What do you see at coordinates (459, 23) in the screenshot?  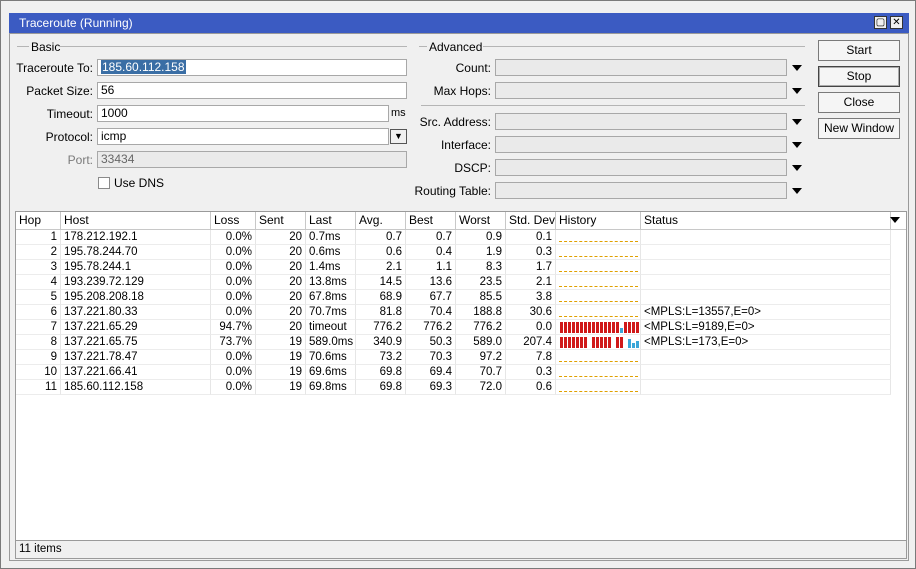 I see `title-bar: Traceroute (Running) ▢ ✕` at bounding box center [459, 23].